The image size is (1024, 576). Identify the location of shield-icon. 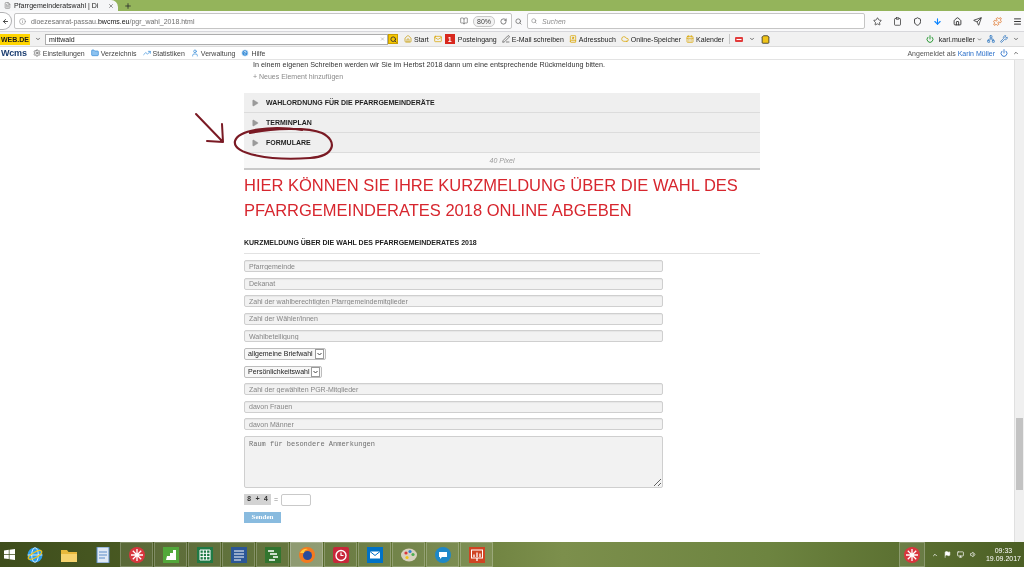
(917, 21).